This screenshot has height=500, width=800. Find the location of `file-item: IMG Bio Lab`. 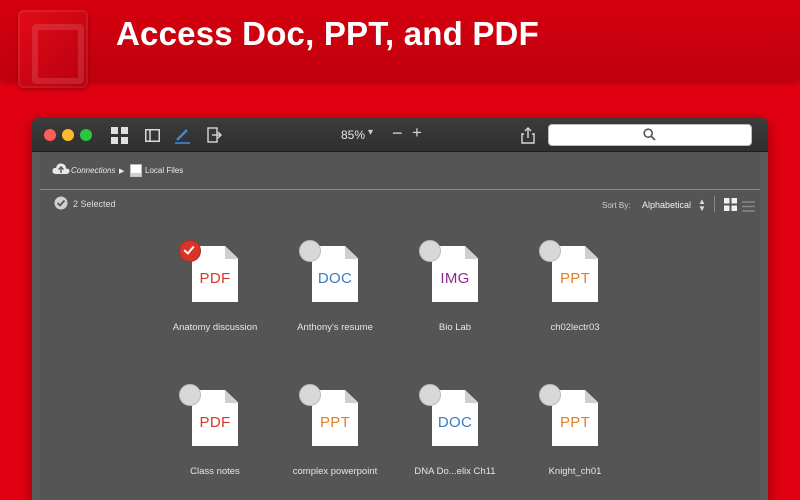

file-item: IMG Bio Lab is located at coordinates (455, 288).